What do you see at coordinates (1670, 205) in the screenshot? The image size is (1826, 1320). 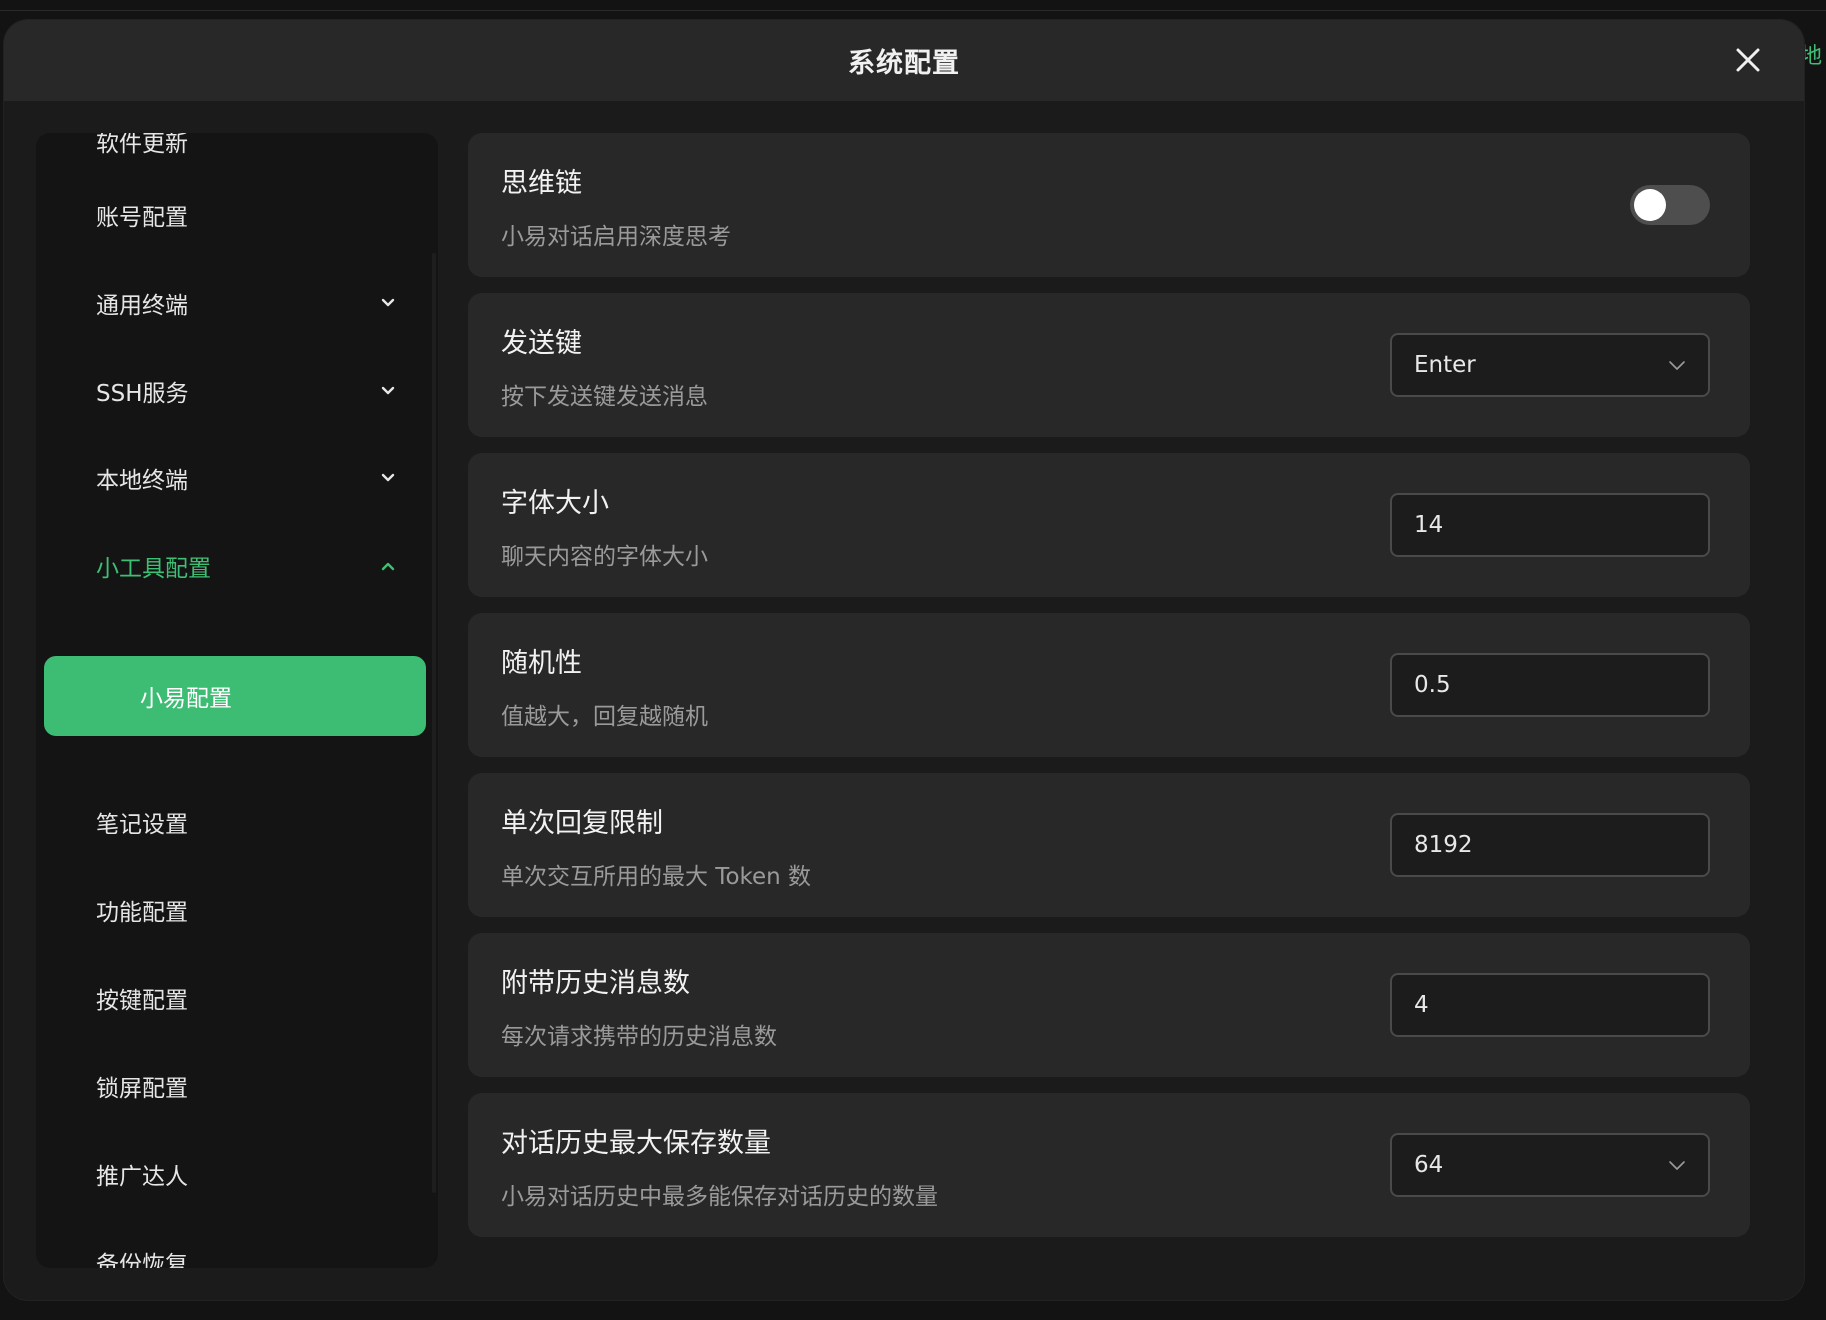 I see `chain-of-thought-toggle` at bounding box center [1670, 205].